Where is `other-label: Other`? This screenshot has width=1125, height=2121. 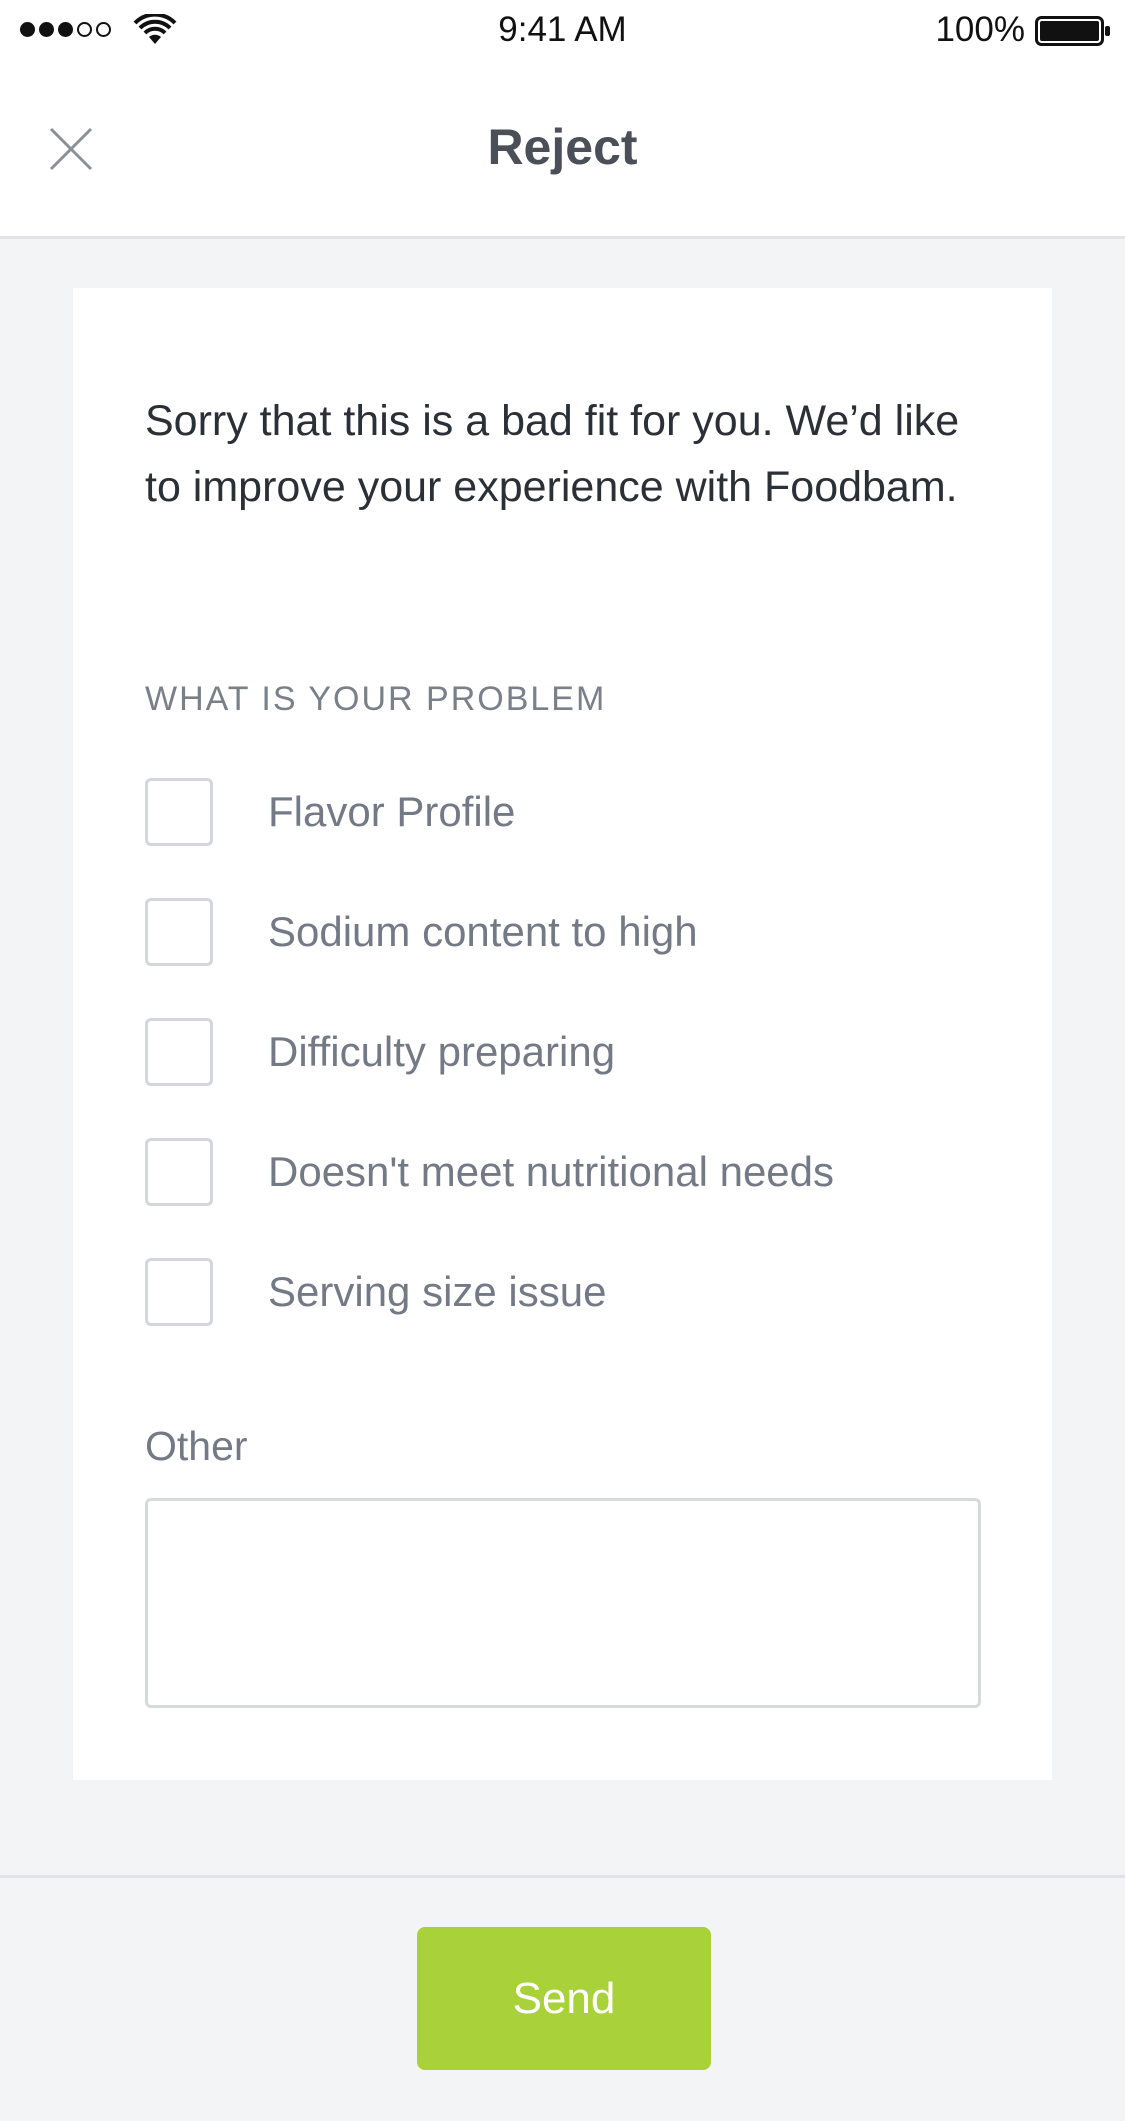
other-label: Other is located at coordinates (196, 1446).